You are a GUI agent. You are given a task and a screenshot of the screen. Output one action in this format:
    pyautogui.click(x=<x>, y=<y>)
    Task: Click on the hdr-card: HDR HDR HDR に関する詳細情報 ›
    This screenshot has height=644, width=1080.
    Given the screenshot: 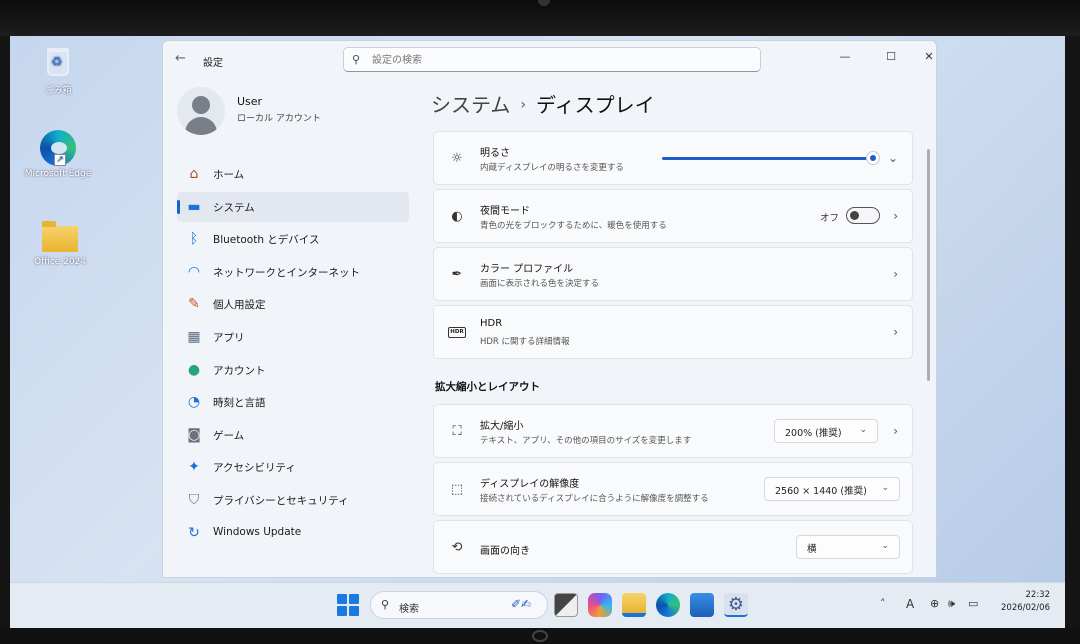 What is the action you would take?
    pyautogui.click(x=673, y=332)
    